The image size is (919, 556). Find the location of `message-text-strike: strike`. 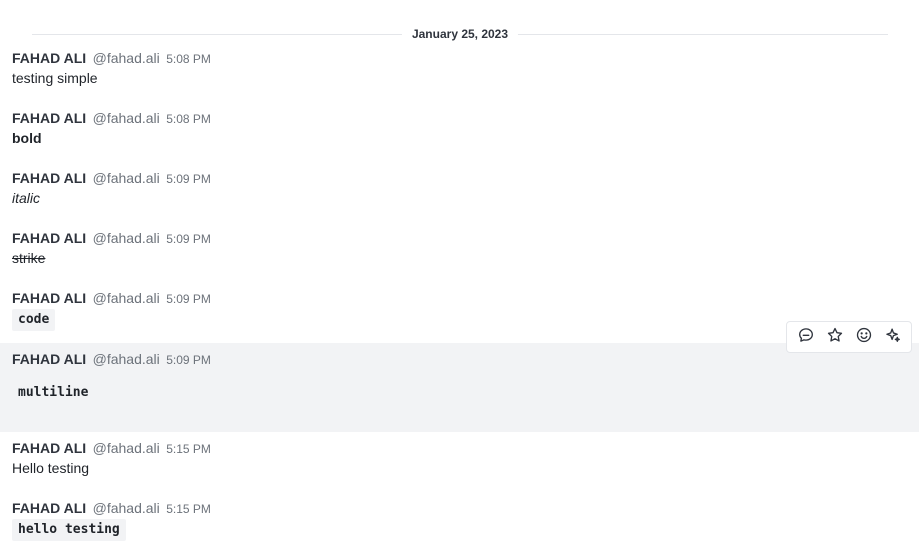

message-text-strike: strike is located at coordinates (29, 258).